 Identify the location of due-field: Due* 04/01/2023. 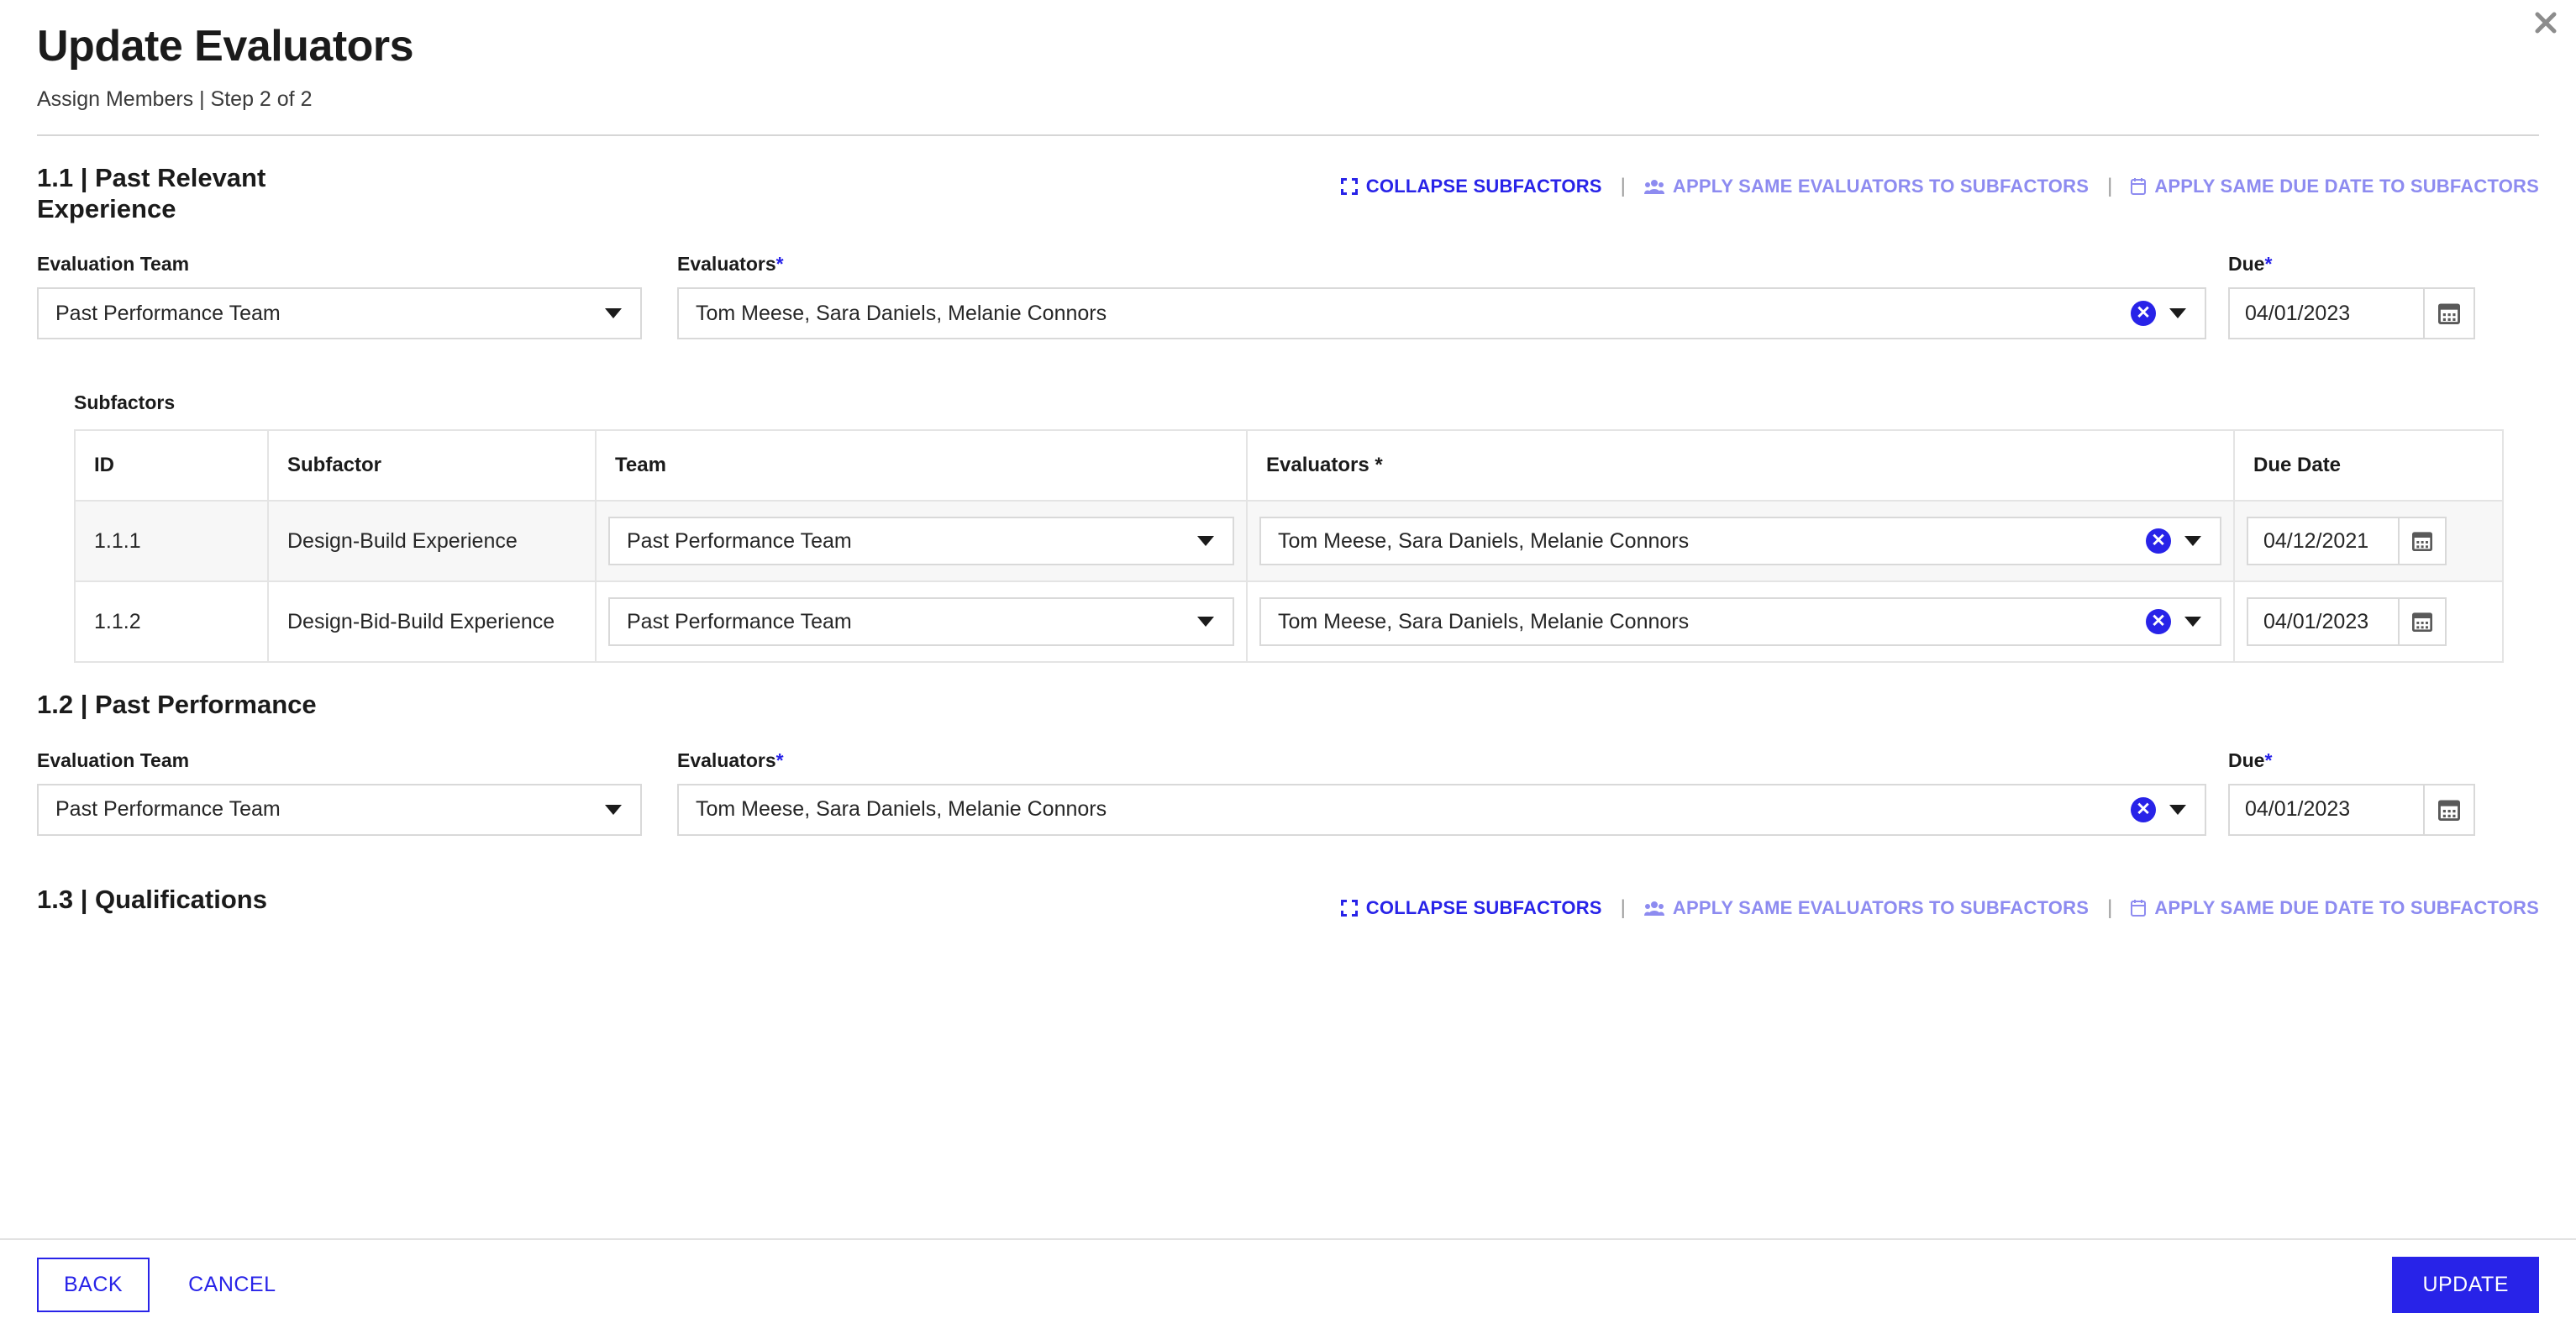
(2351, 793).